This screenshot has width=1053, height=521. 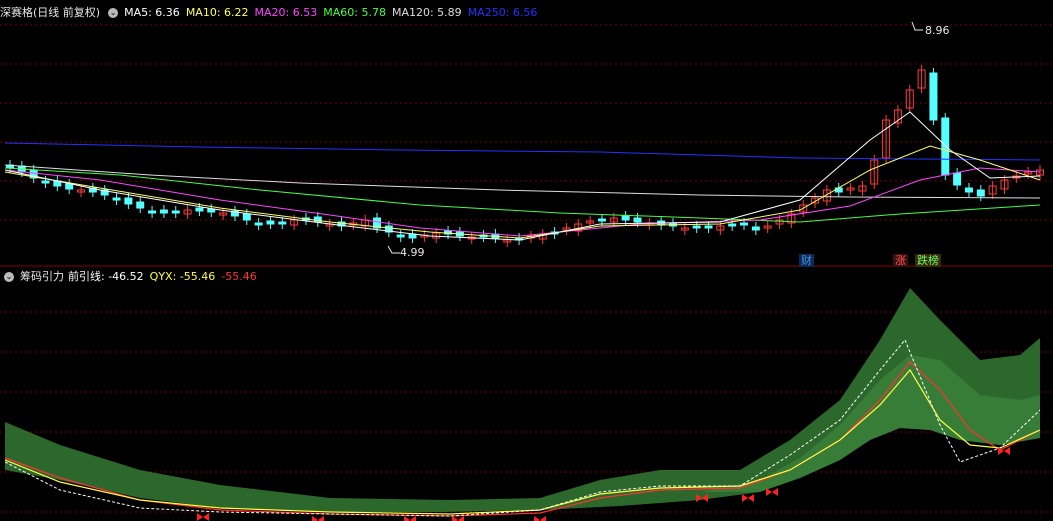 What do you see at coordinates (354, 12) in the screenshot?
I see `ma60-value: MA60: 5.78` at bounding box center [354, 12].